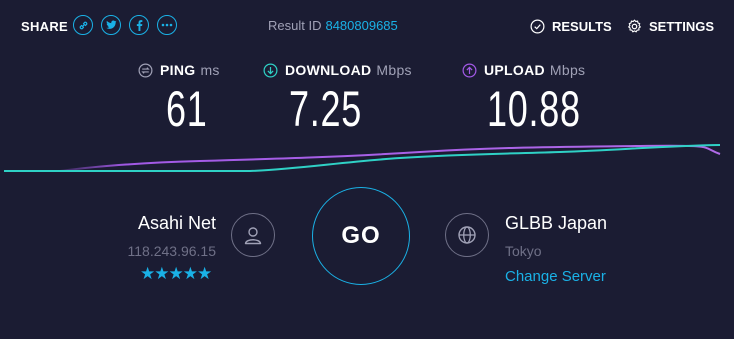  I want to click on result-id-link: 8480809685, so click(361, 25).